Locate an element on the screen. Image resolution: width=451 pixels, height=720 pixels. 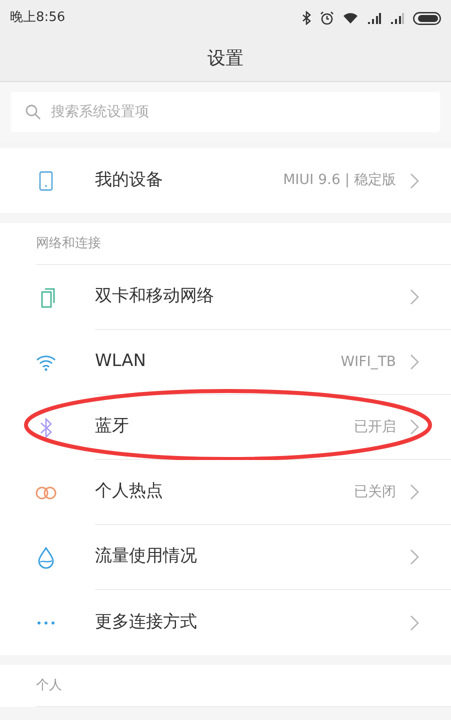
item-value: WIFI_TB is located at coordinates (368, 362).